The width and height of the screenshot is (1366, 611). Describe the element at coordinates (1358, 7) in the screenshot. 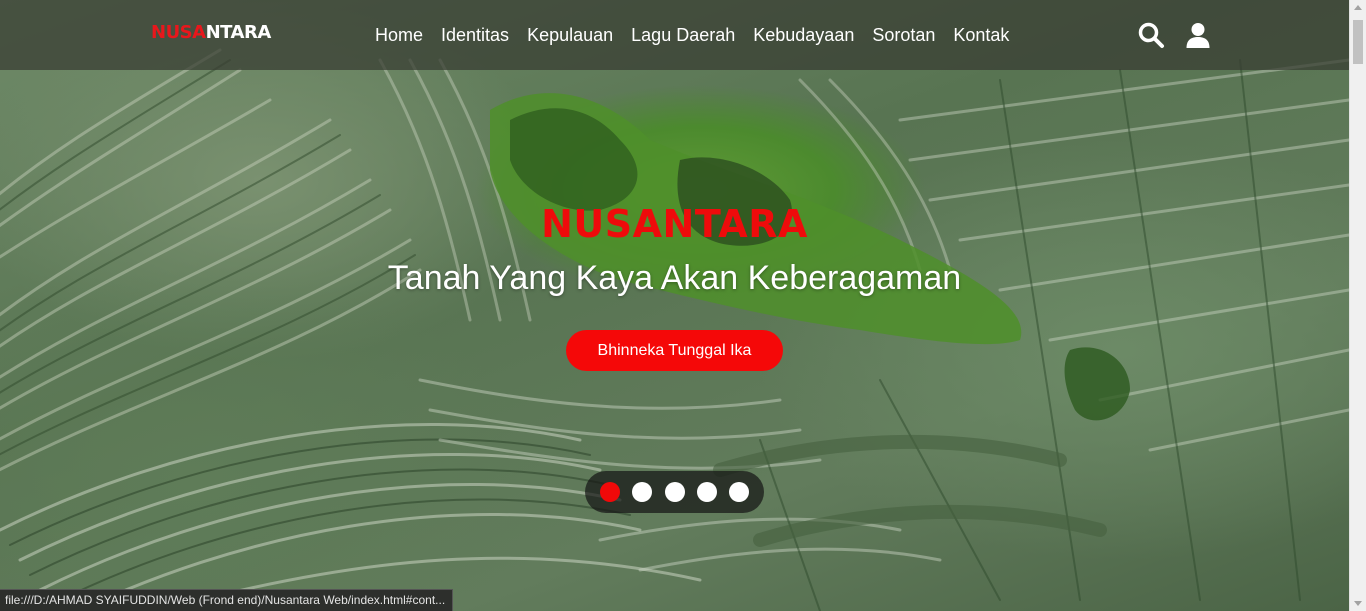

I see `scroll-up-arrow-icon` at that location.